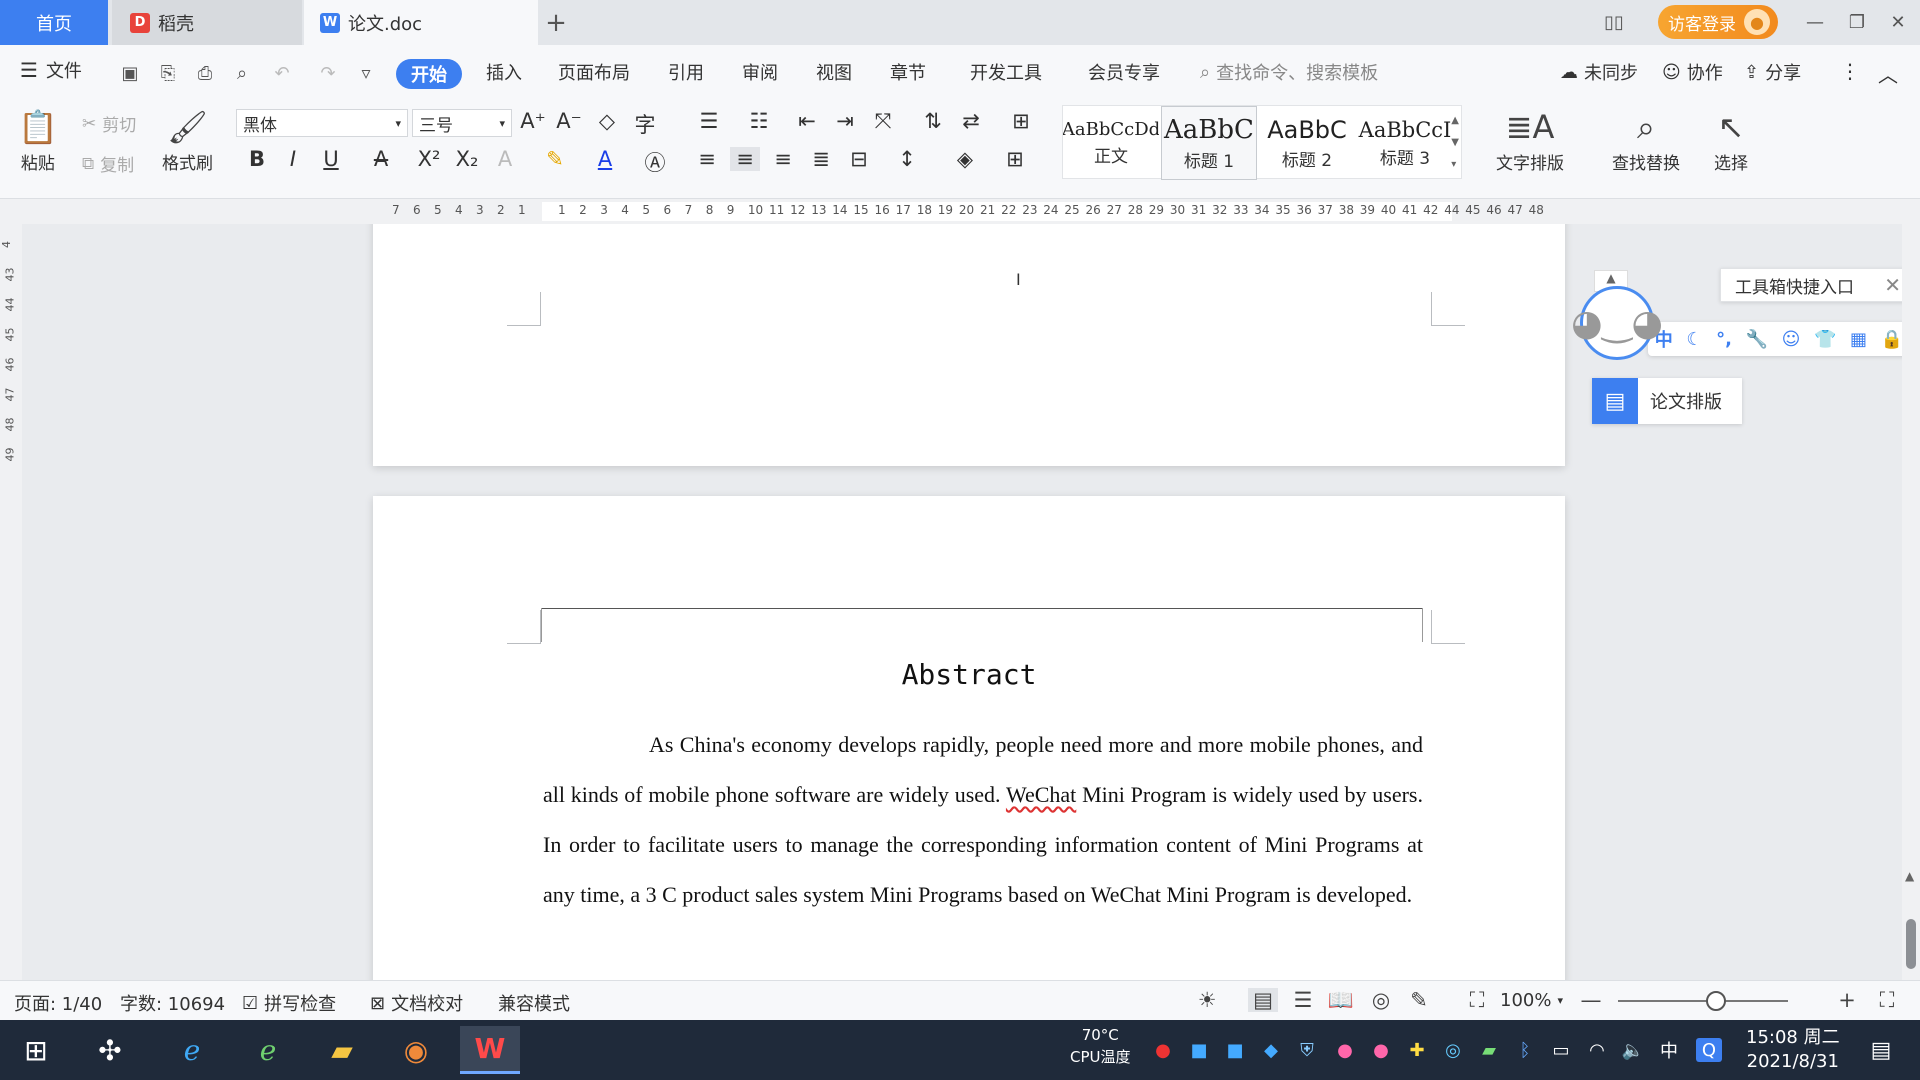  I want to click on line-spacing-icon: ↕, so click(907, 159).